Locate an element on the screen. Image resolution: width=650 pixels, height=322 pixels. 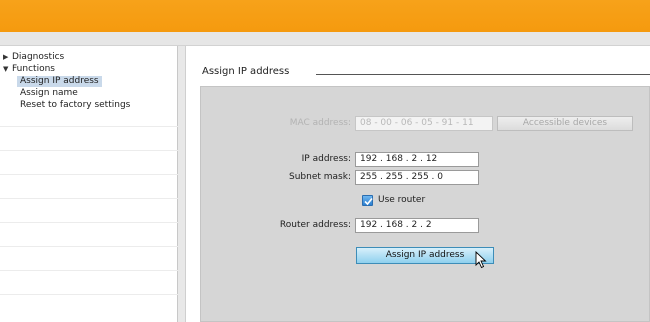
ip-address-label: IP address: is located at coordinates (326, 159).